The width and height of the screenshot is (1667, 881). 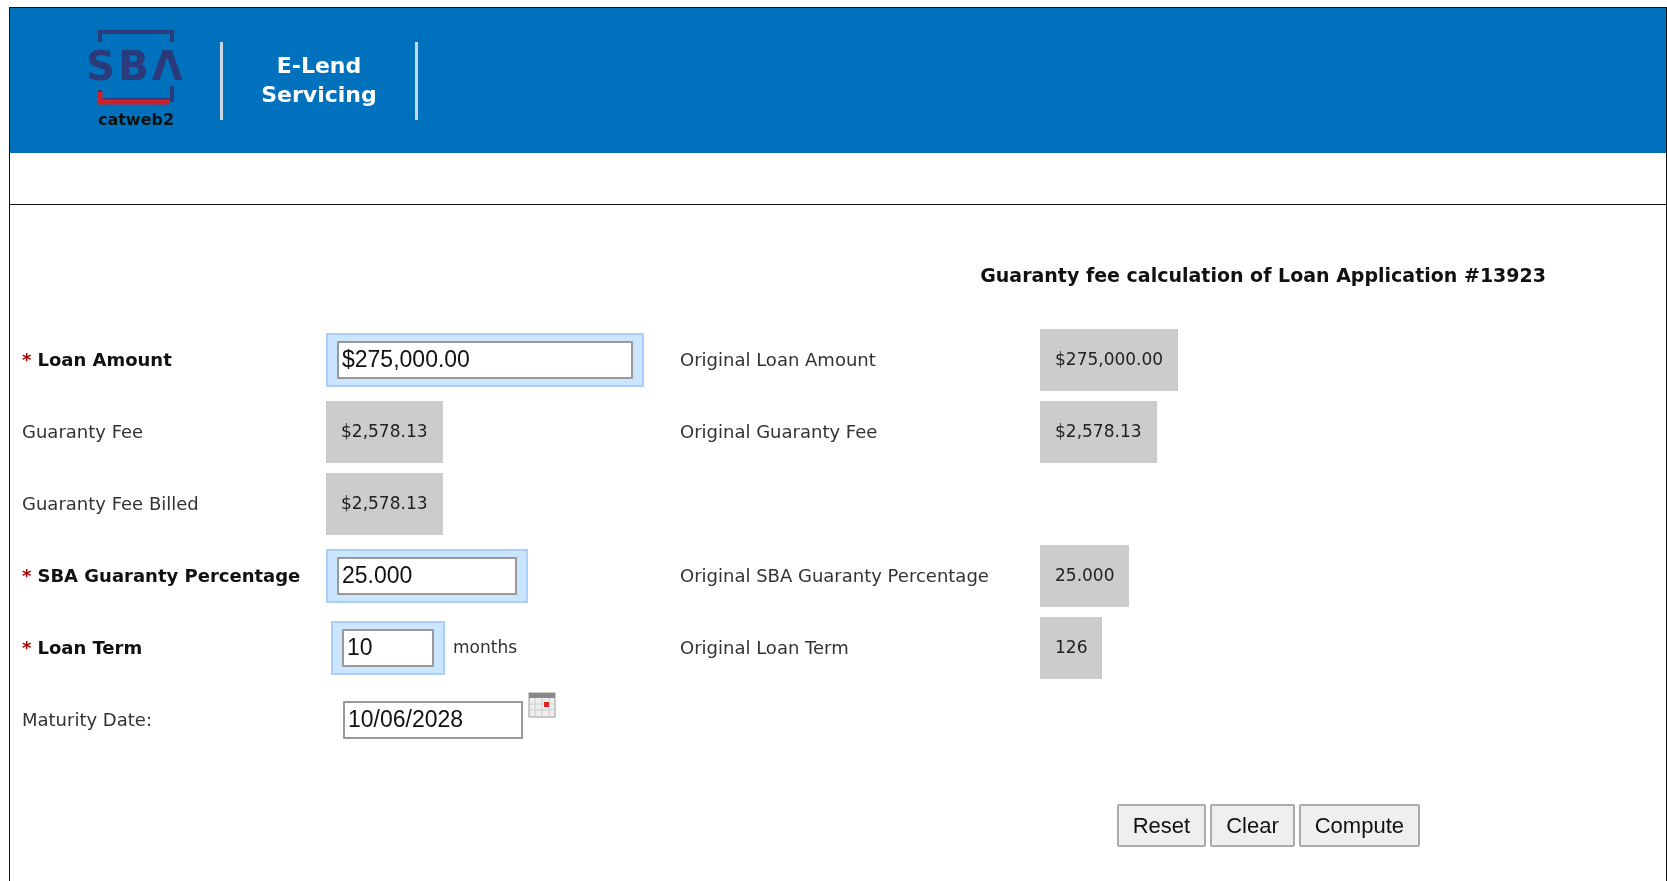 What do you see at coordinates (97, 360) in the screenshot?
I see `field-label: * Loan Amount` at bounding box center [97, 360].